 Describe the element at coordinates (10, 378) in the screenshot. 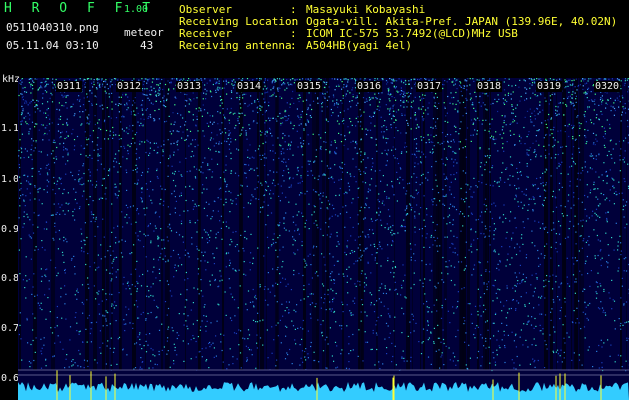

I see `freq-tick: 0.6` at that location.